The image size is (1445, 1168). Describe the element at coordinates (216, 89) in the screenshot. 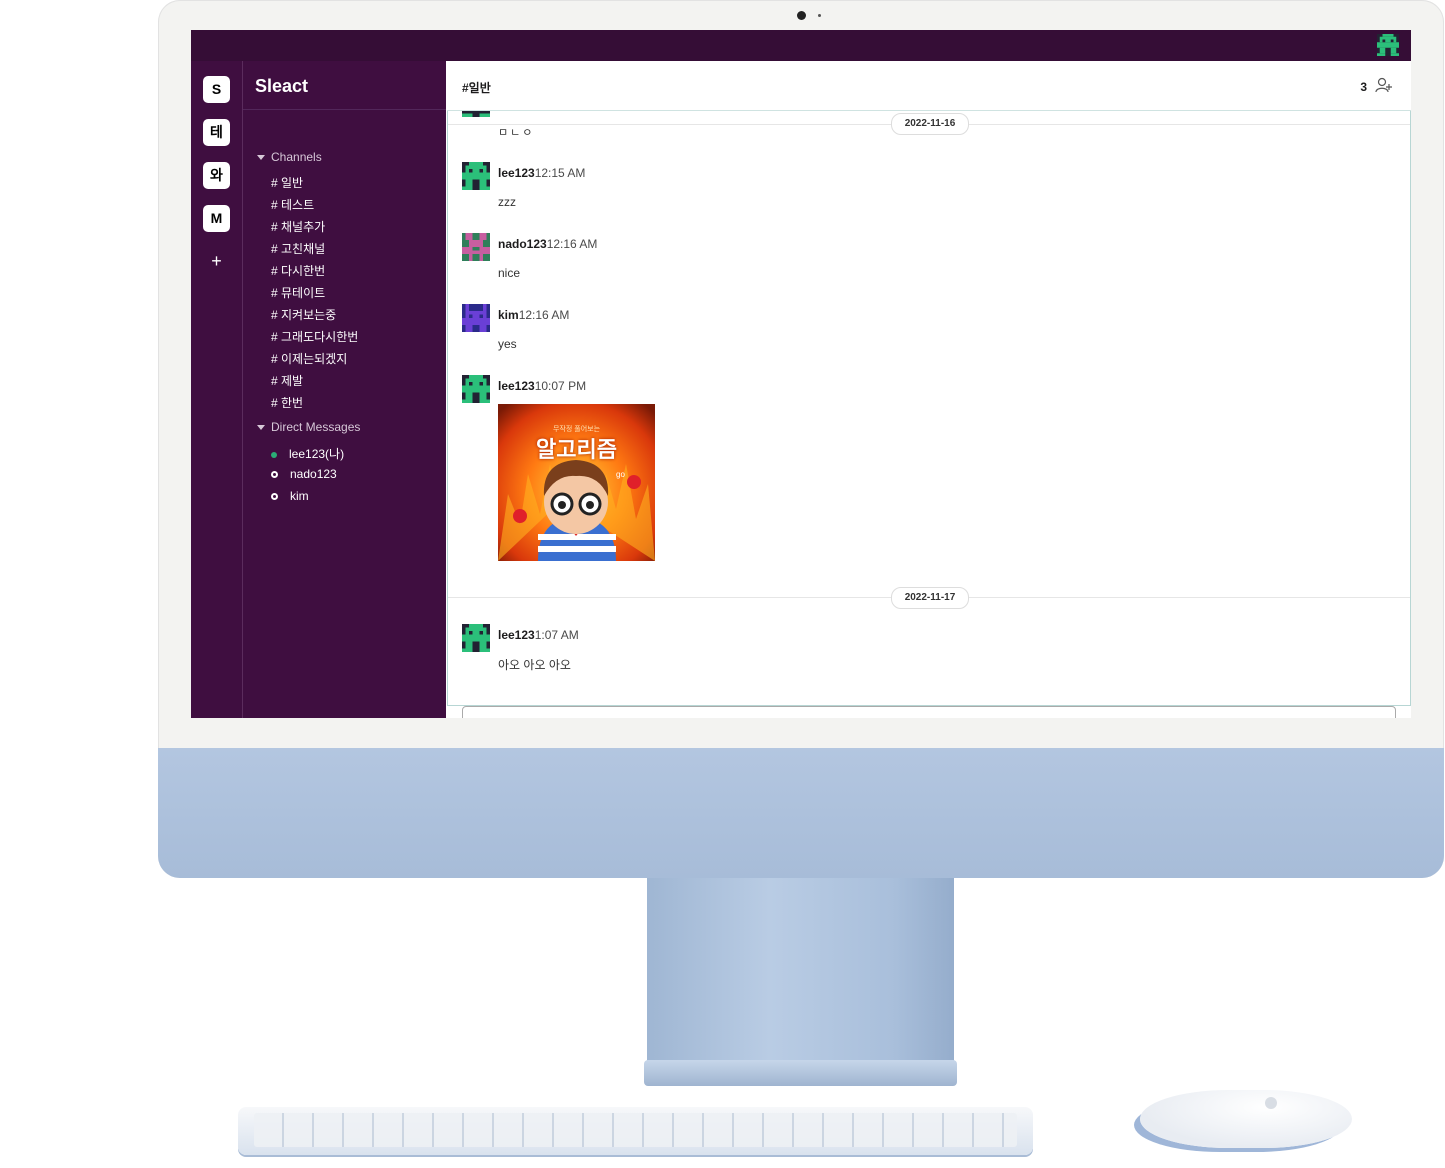

I see `workspace-button-s: S` at that location.